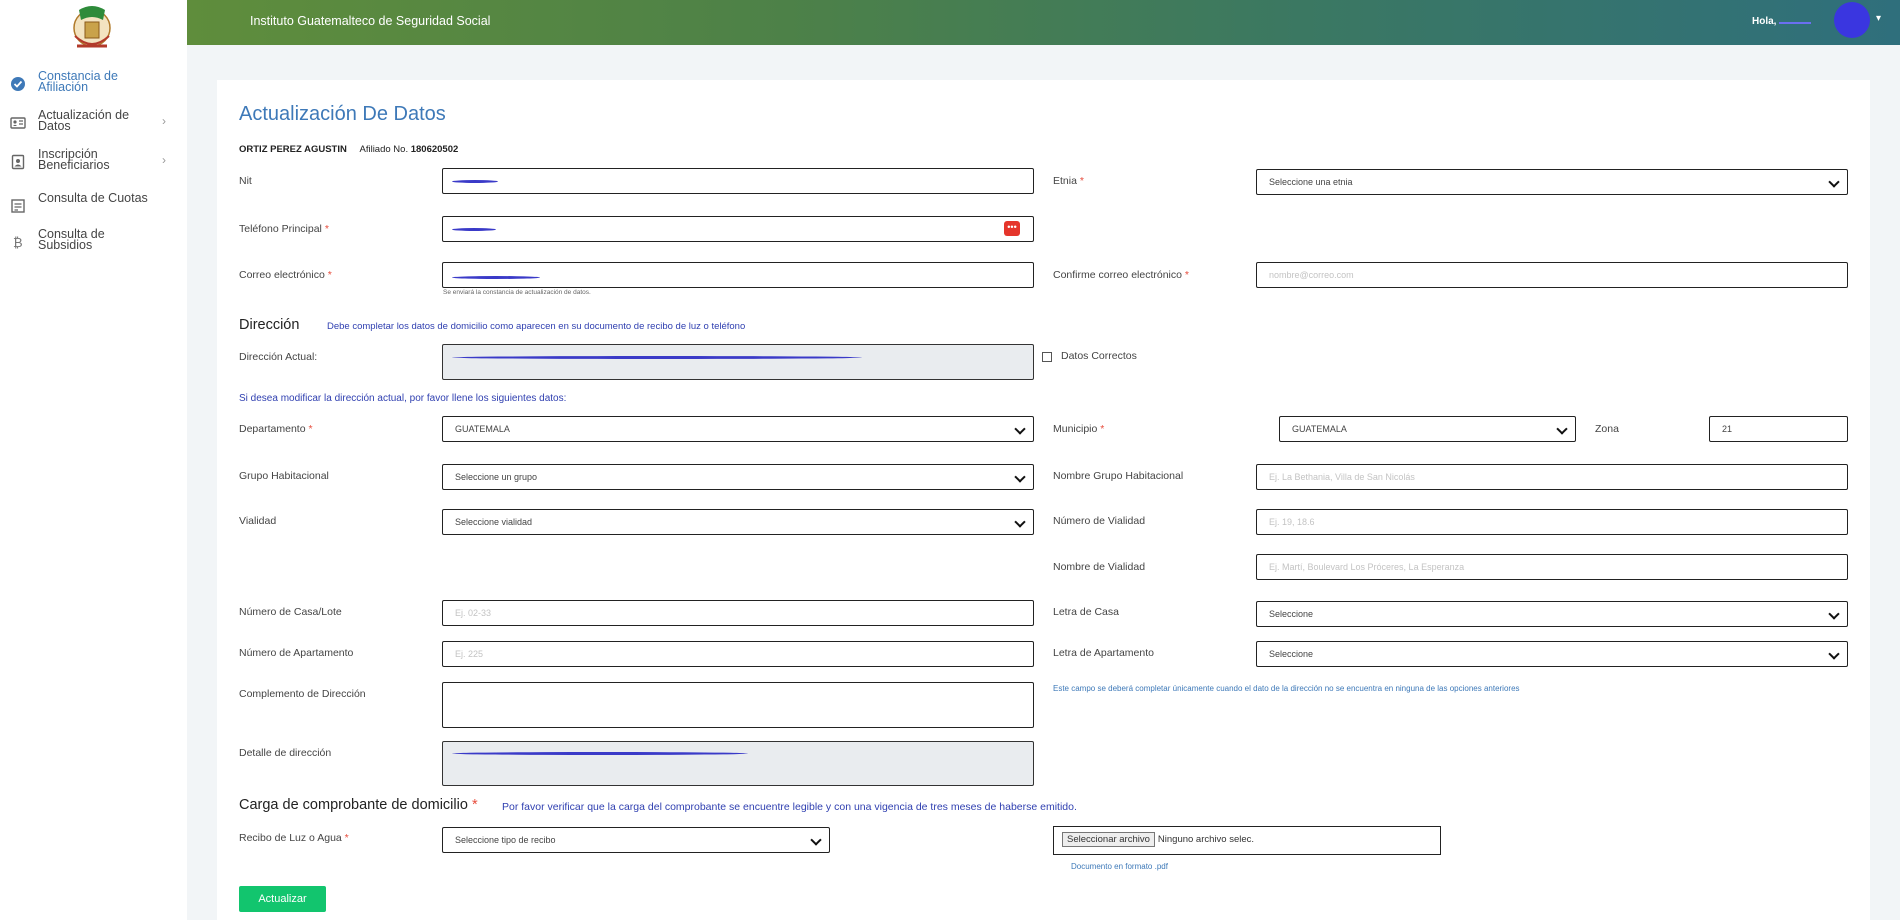 The width and height of the screenshot is (1900, 920). I want to click on id-card-icon, so click(18, 123).